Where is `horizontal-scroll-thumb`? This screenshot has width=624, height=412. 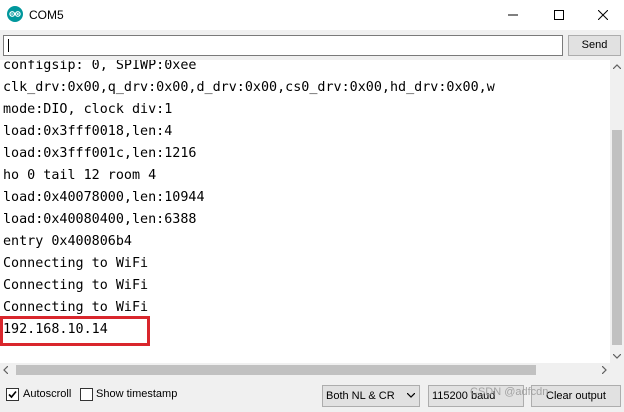
horizontal-scroll-thumb is located at coordinates (276, 370).